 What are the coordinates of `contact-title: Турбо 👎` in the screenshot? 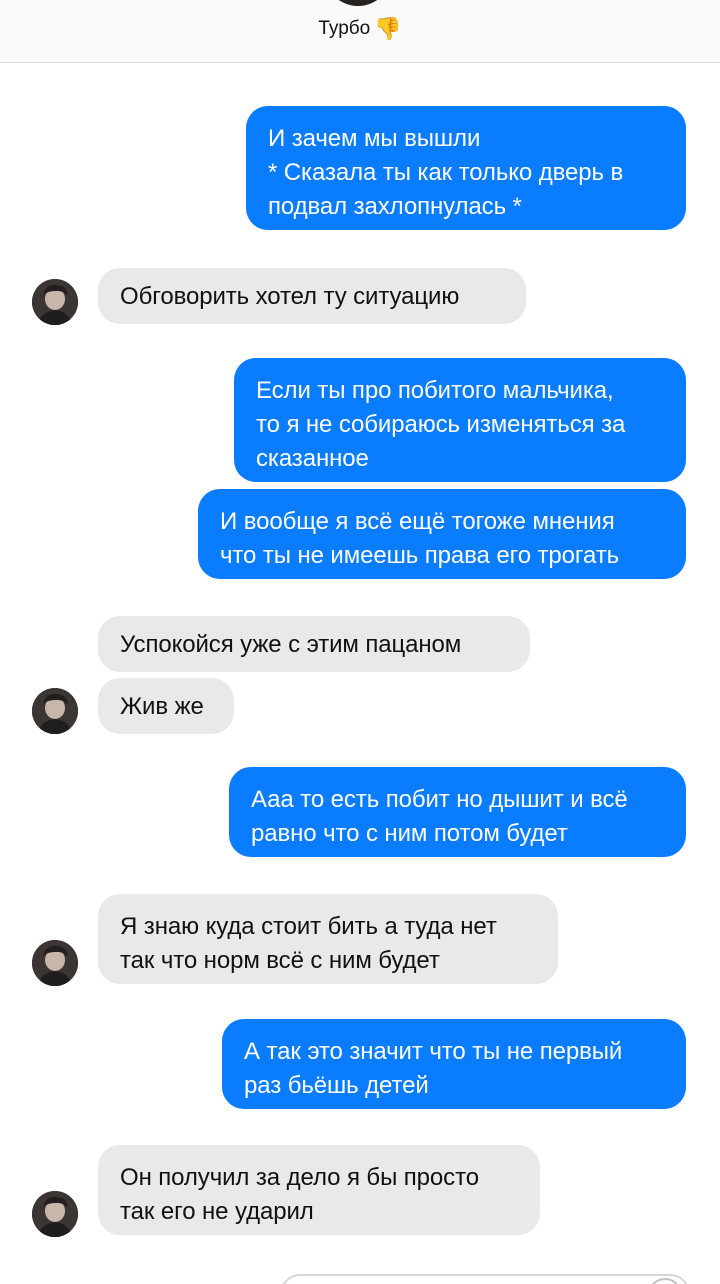 It's located at (360, 29).